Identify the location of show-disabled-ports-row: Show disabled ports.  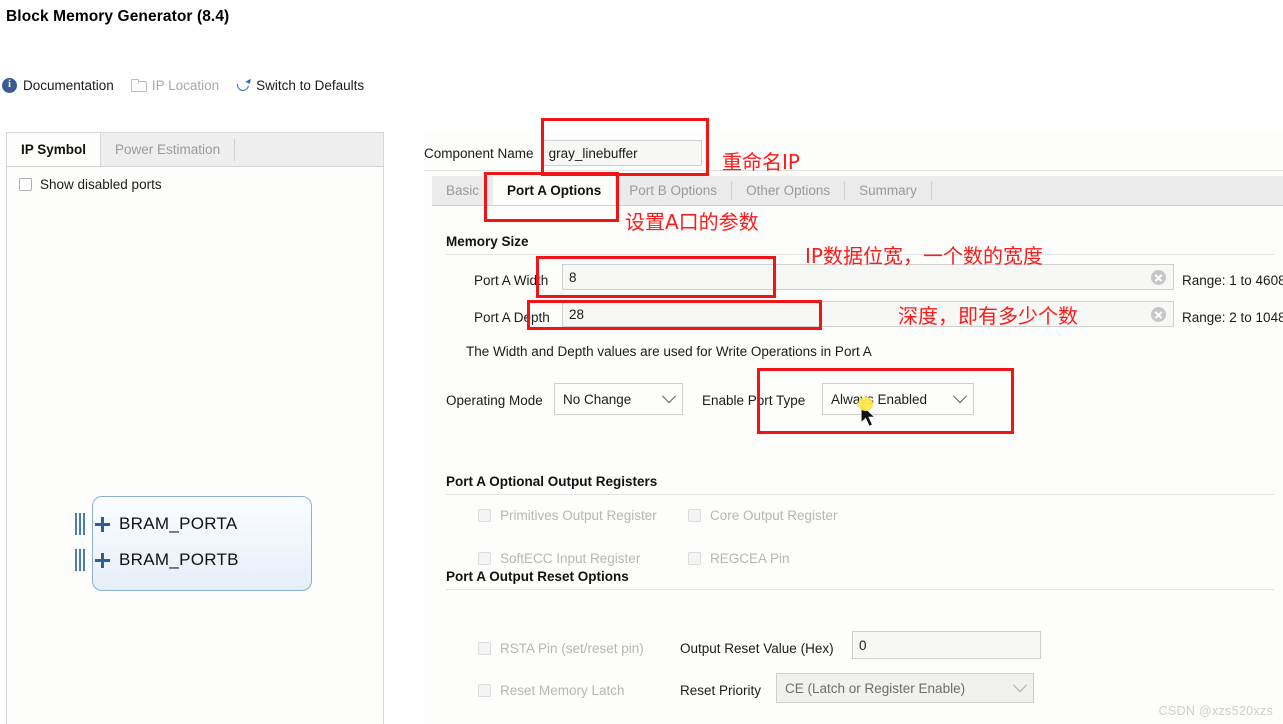
(90, 184).